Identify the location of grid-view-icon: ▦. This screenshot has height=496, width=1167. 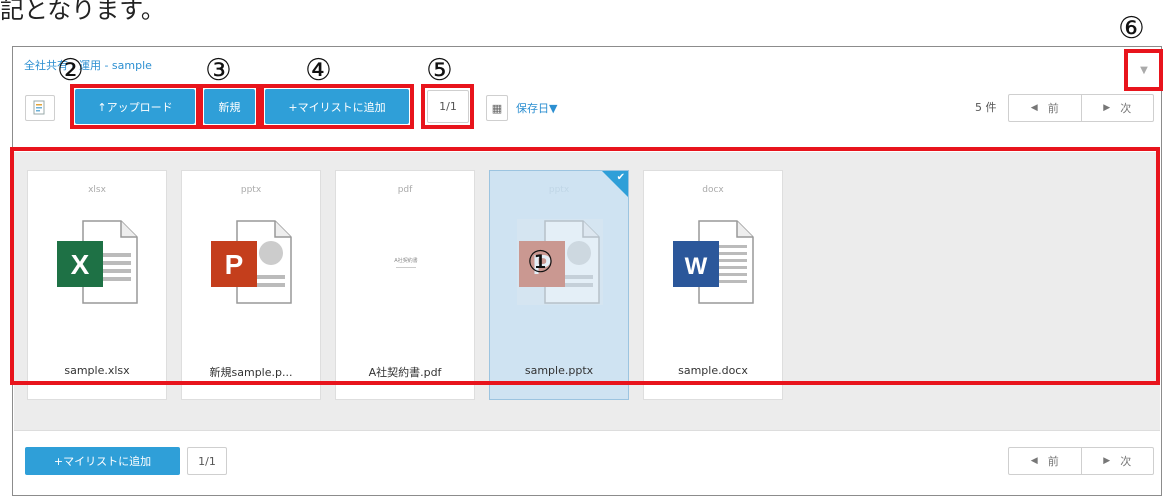
(497, 108).